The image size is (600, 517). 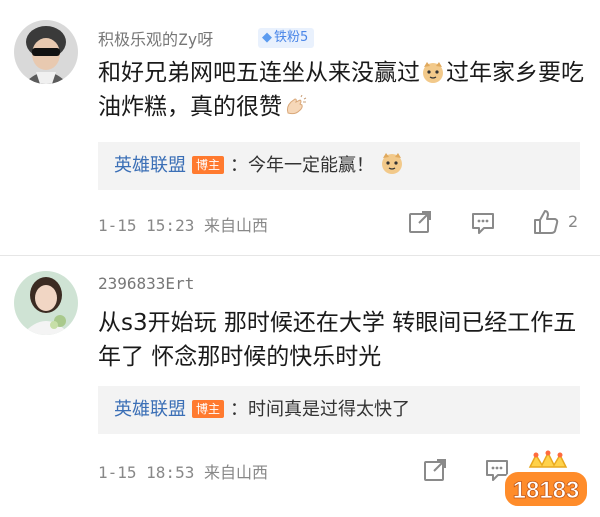 I want to click on fan-badge: ◆ 铁粉5, so click(x=286, y=38).